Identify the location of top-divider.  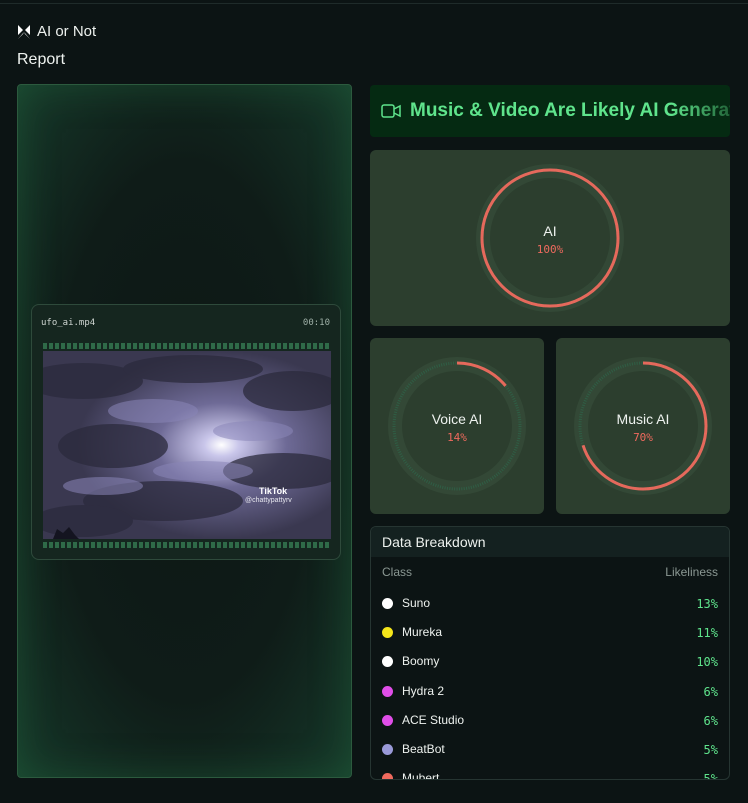
(374, 3).